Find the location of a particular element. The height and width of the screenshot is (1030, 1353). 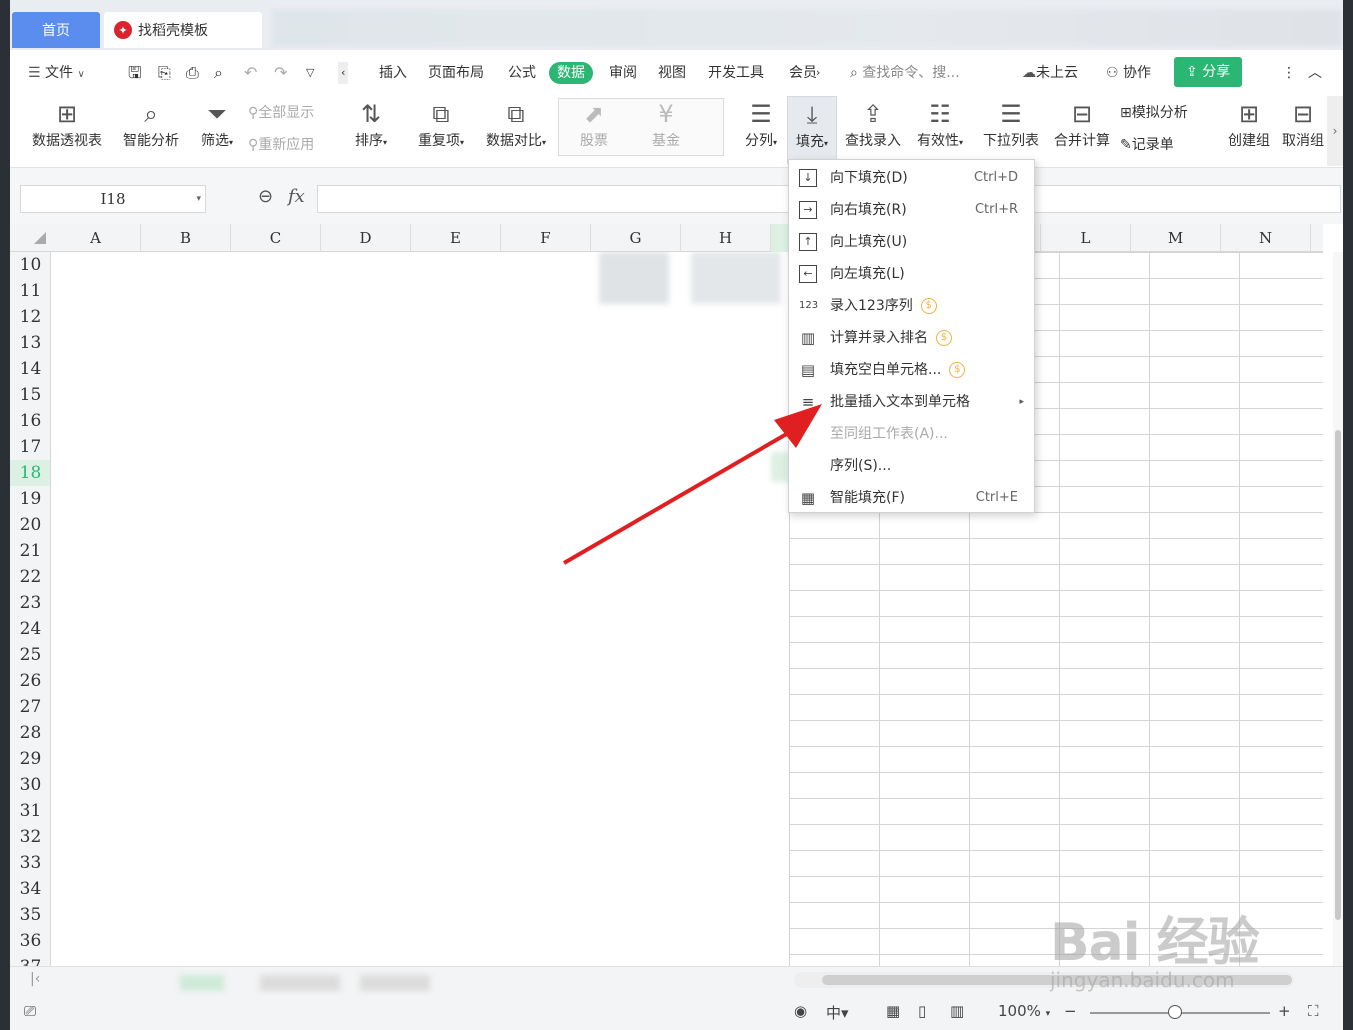

row-header-14: 14 is located at coordinates (30, 369).